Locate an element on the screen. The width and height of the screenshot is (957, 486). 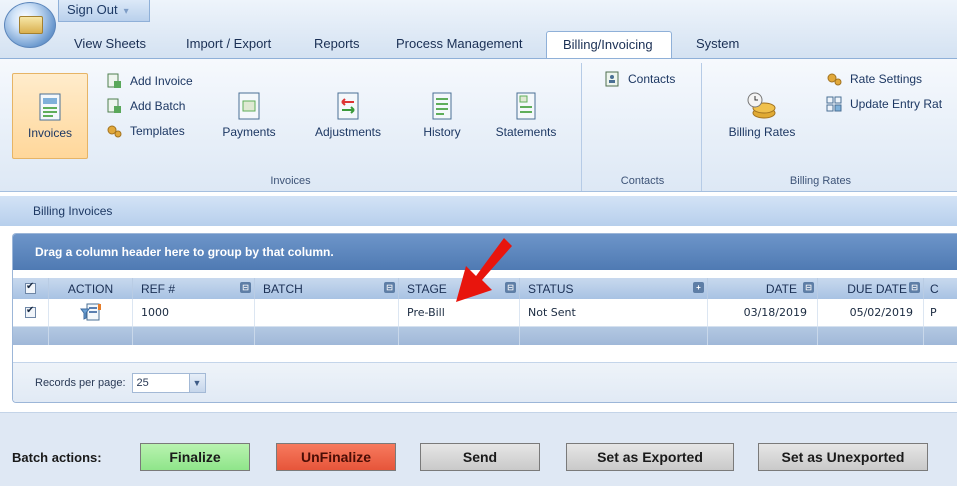
col-header-batch: BATCH ⊟ is located at coordinates (327, 288).